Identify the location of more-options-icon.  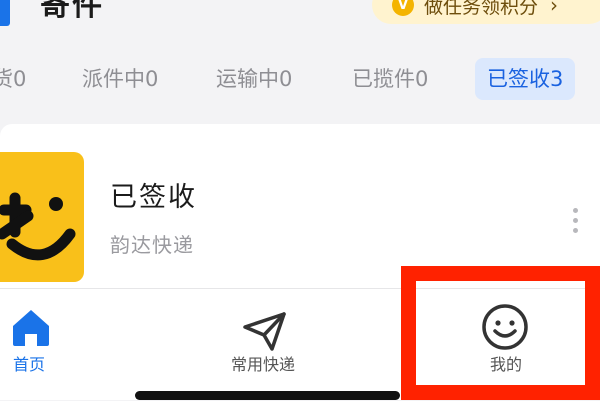
(575, 228).